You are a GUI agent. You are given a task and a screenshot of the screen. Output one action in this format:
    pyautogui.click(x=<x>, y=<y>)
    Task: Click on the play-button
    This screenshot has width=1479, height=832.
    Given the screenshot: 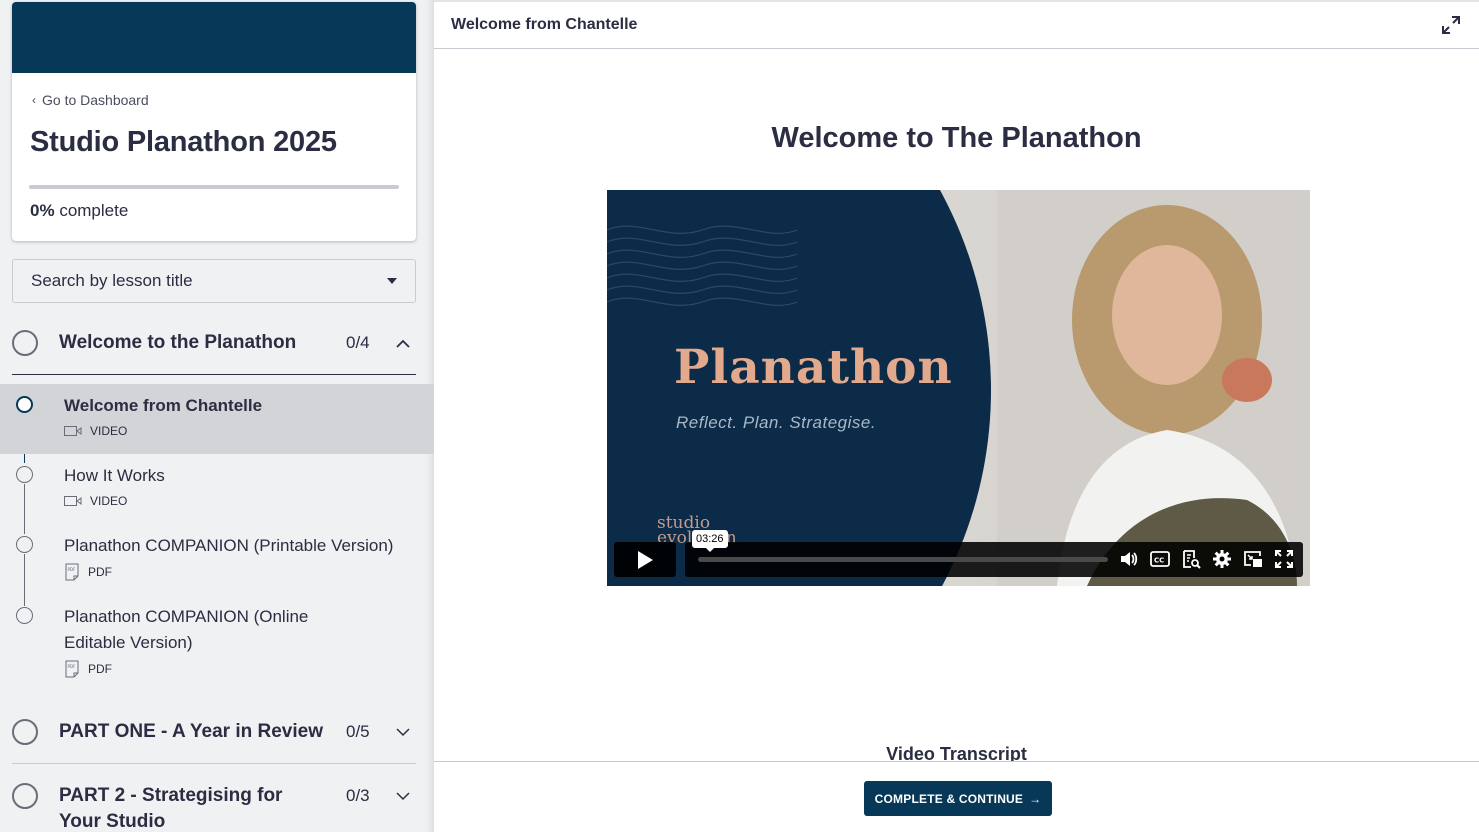 What is the action you would take?
    pyautogui.click(x=645, y=559)
    